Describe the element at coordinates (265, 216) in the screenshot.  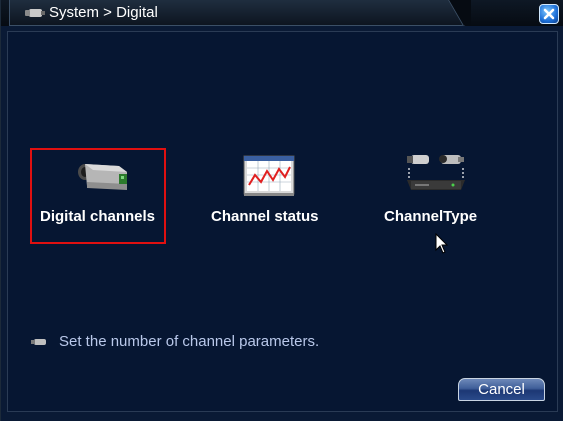
I see `item-label-channel-status: Channel status` at that location.